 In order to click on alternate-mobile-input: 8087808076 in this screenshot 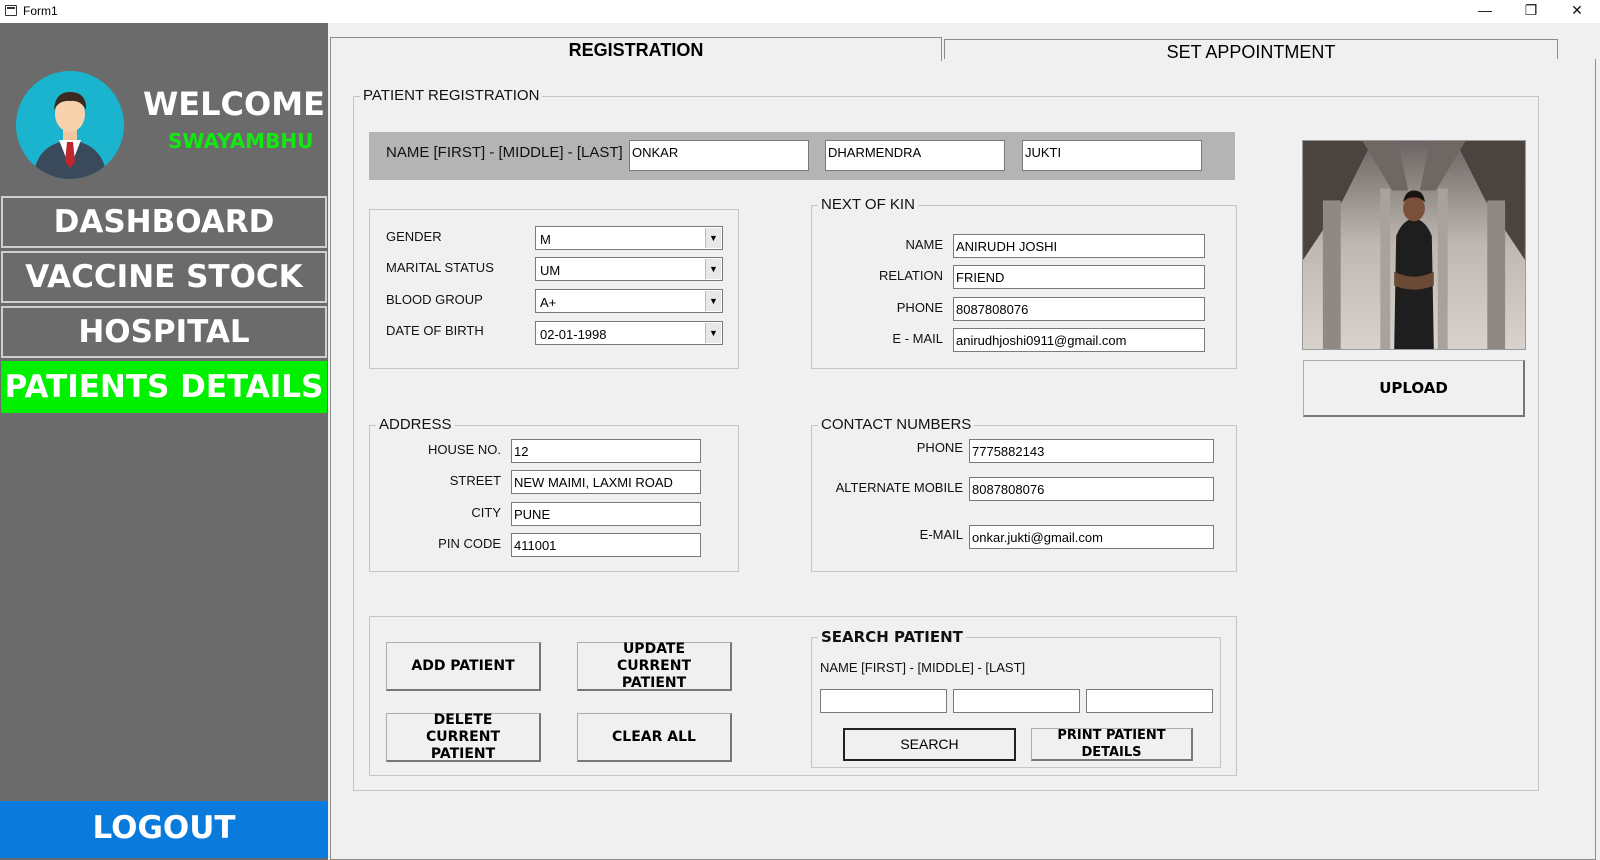, I will do `click(1091, 489)`.